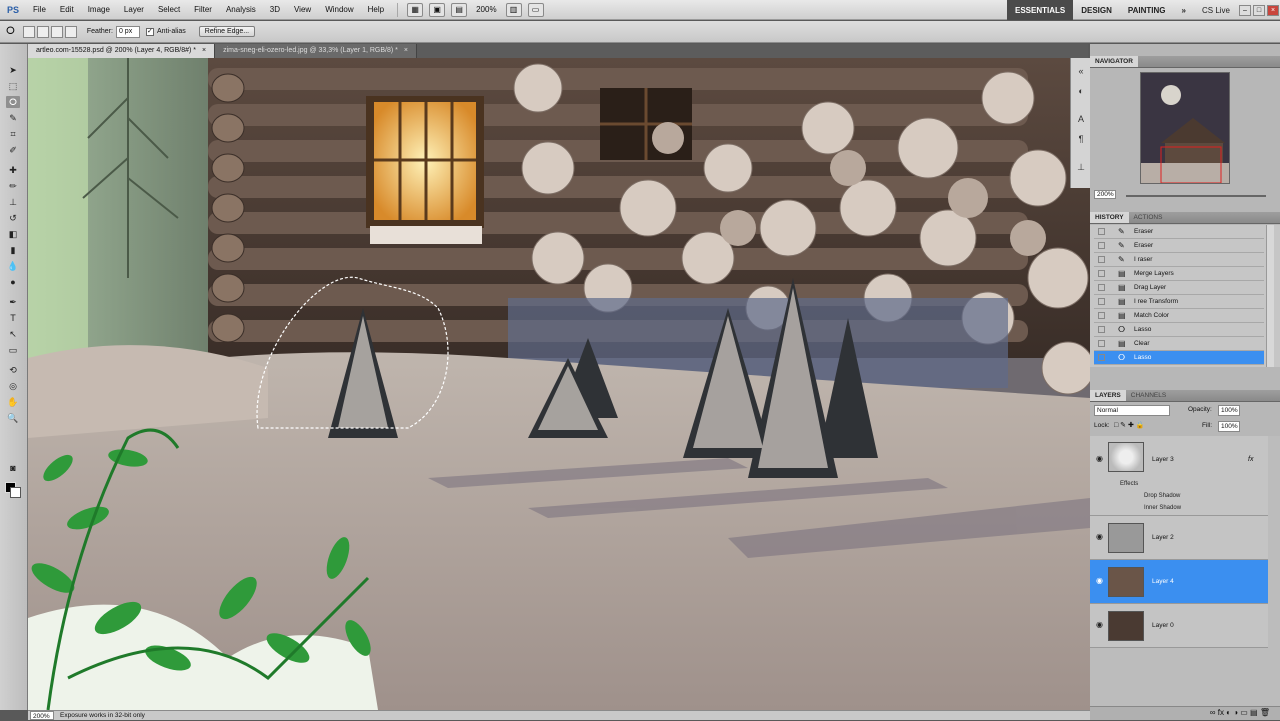 The image size is (1280, 721). What do you see at coordinates (1216, 10) in the screenshot?
I see `cs-live-menu: CS Live` at bounding box center [1216, 10].